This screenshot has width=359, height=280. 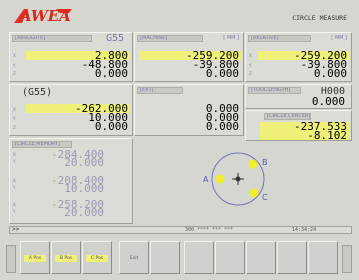 What do you see at coordinates (274, 90) in the screenshot?
I see `tool-length-header: [TOOL LENGTH]` at bounding box center [274, 90].